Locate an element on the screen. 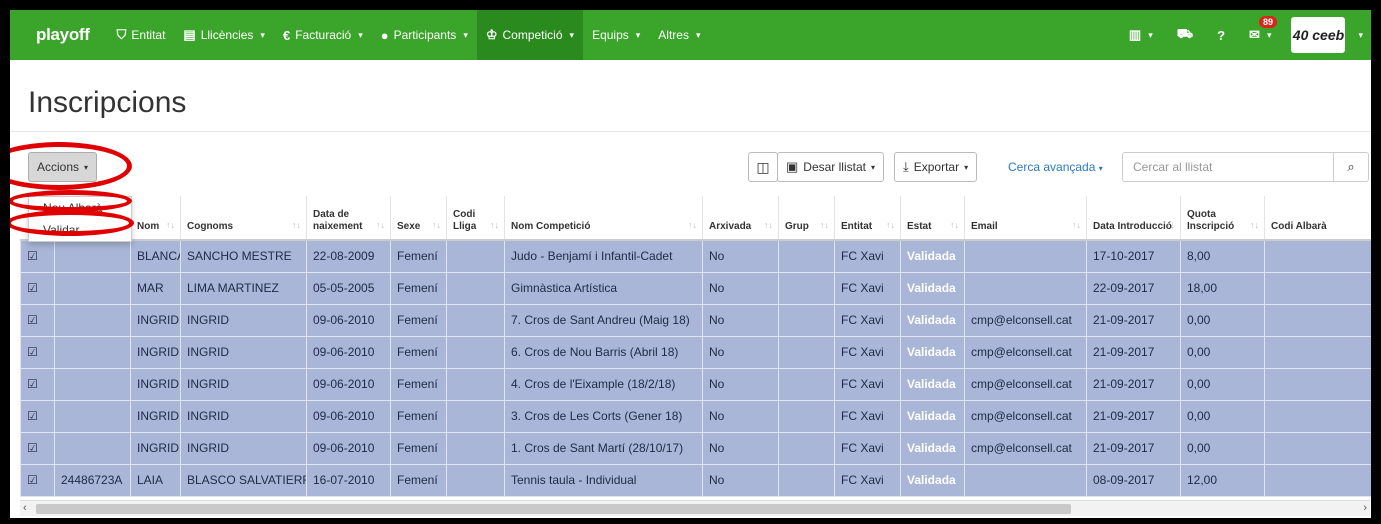  header-label: Nom is located at coordinates (148, 226).